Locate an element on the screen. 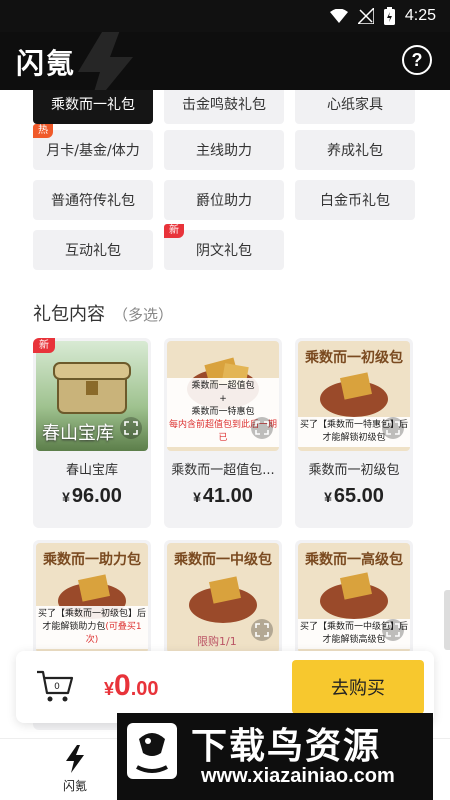 This screenshot has width=450, height=800. section-title: 礼包内容 （多选） is located at coordinates (103, 314).